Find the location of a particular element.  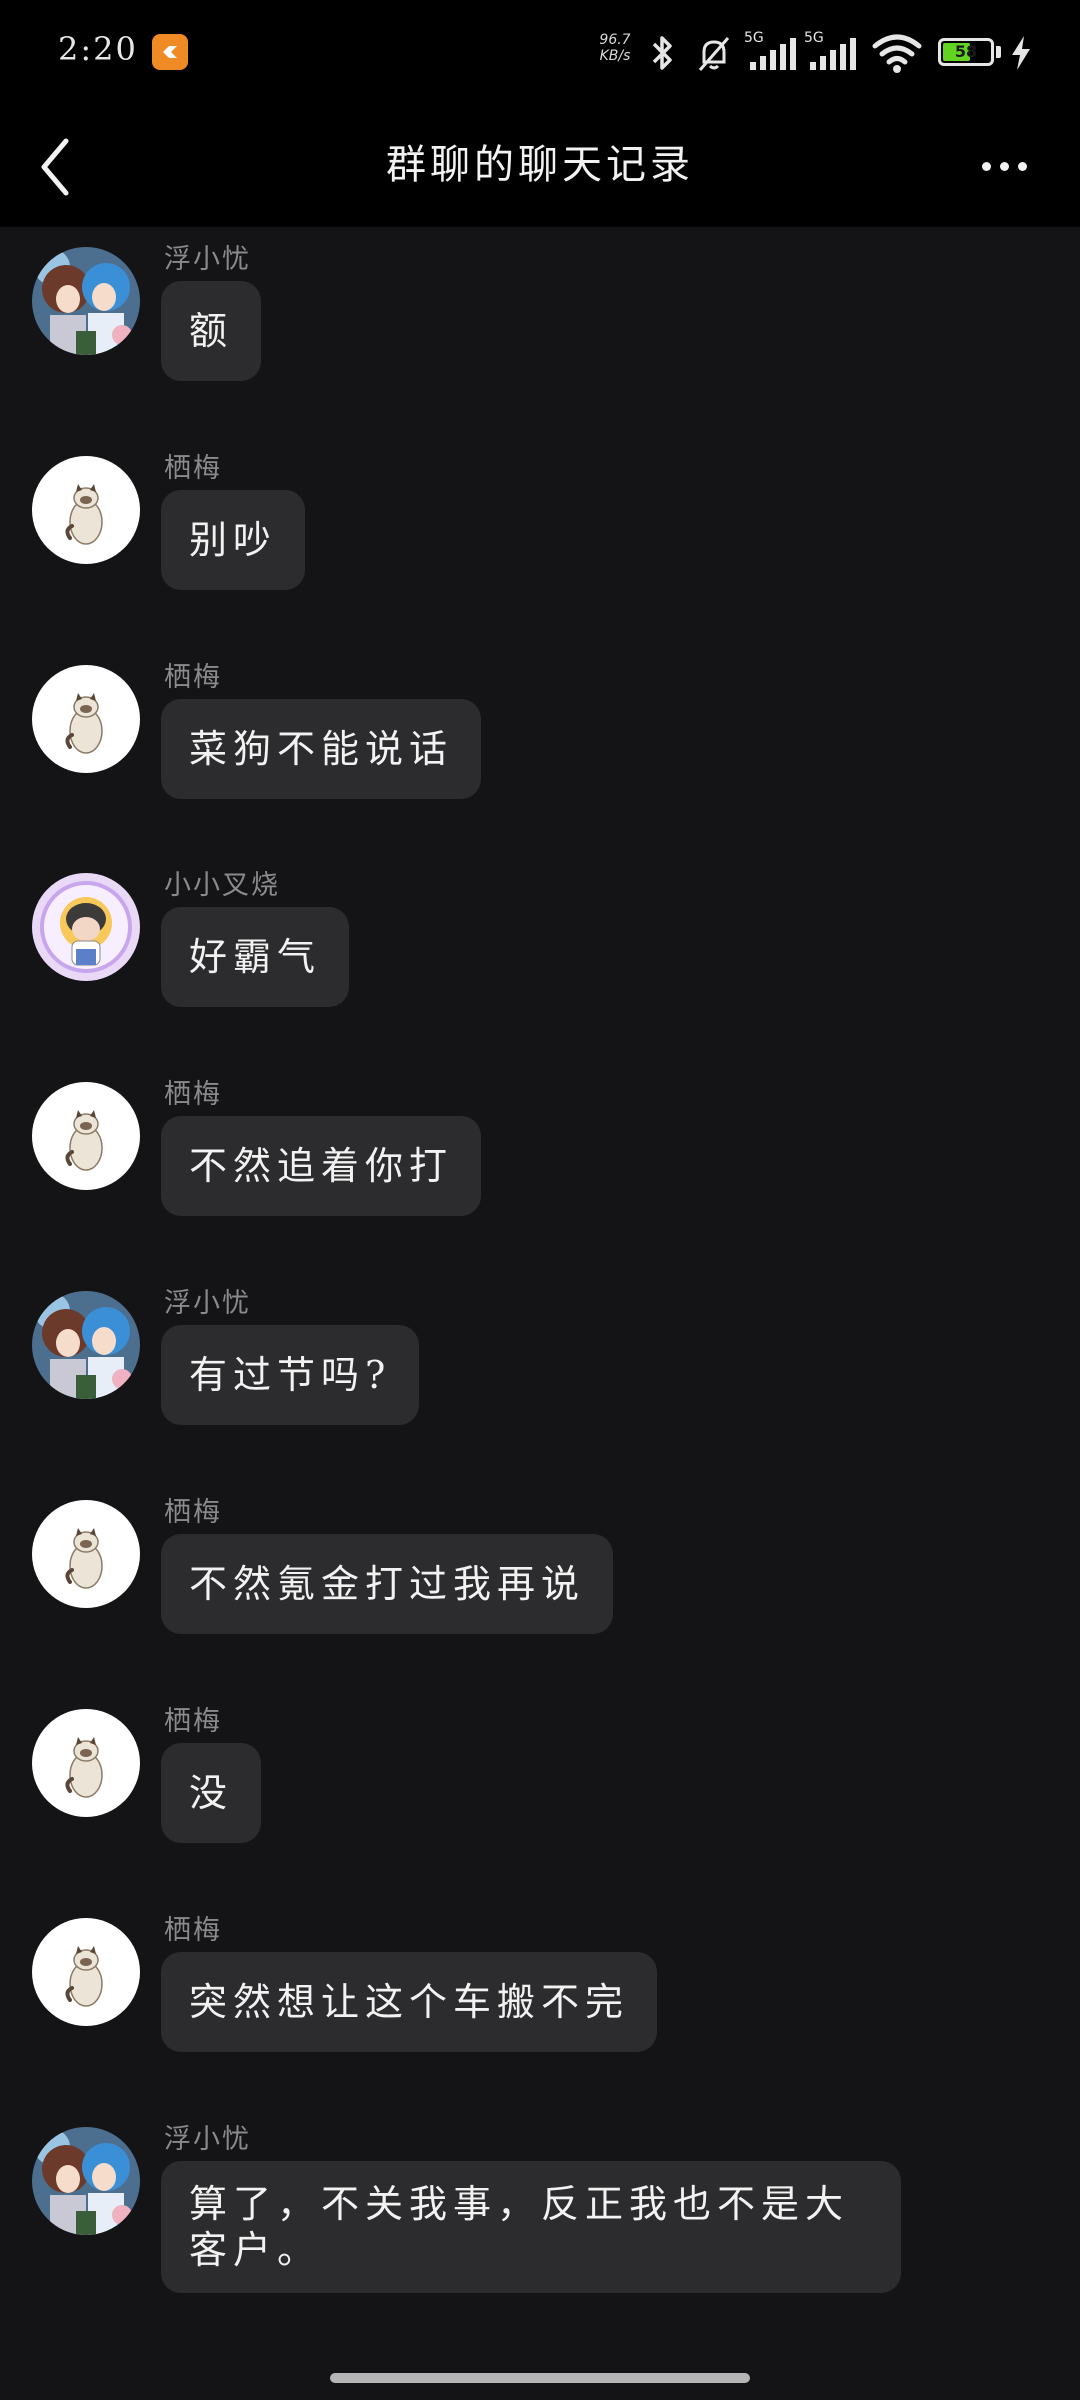

charging-icon is located at coordinates (1021, 53).